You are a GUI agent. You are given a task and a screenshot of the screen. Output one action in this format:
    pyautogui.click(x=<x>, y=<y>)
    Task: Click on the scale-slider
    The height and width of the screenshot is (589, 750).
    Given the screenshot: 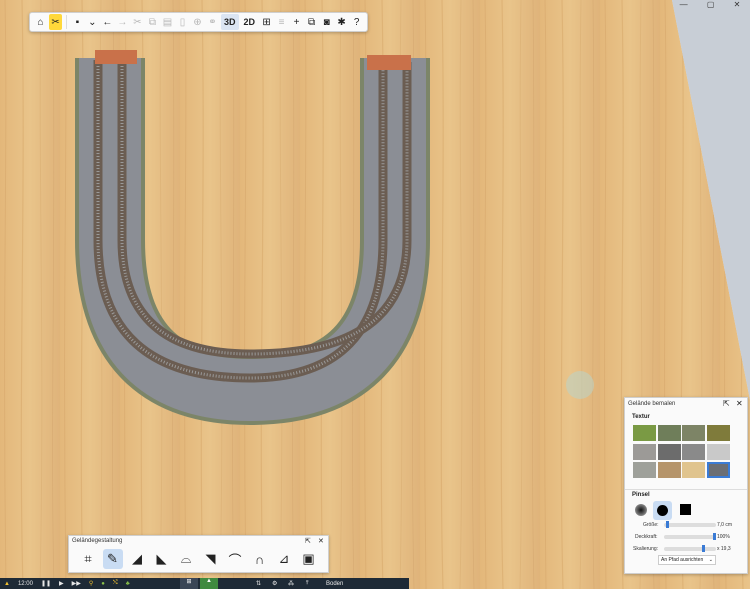 What is the action you would take?
    pyautogui.click(x=690, y=548)
    